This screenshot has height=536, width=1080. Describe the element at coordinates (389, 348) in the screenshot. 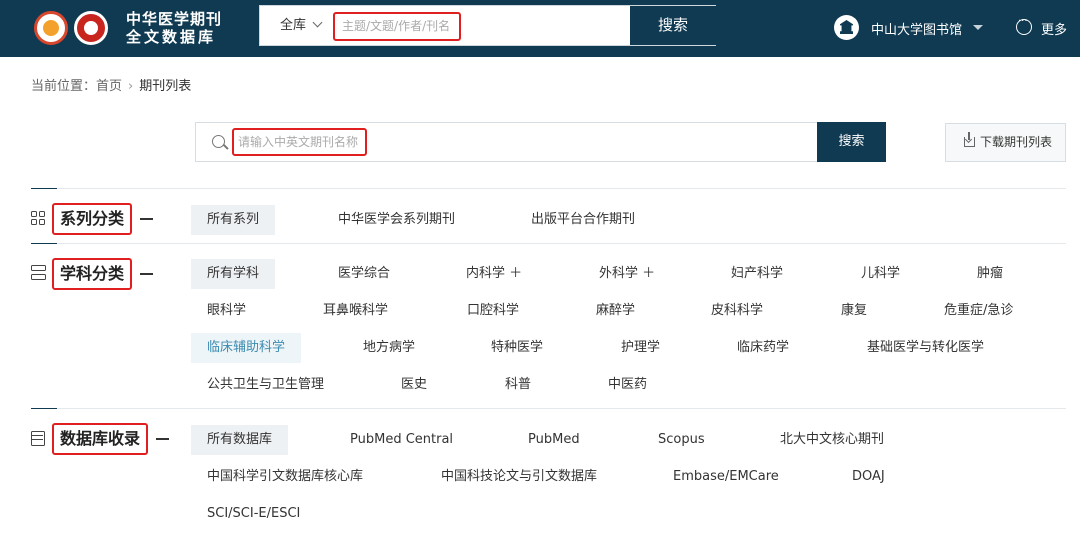

I see `subject-tag: 地方病学` at that location.